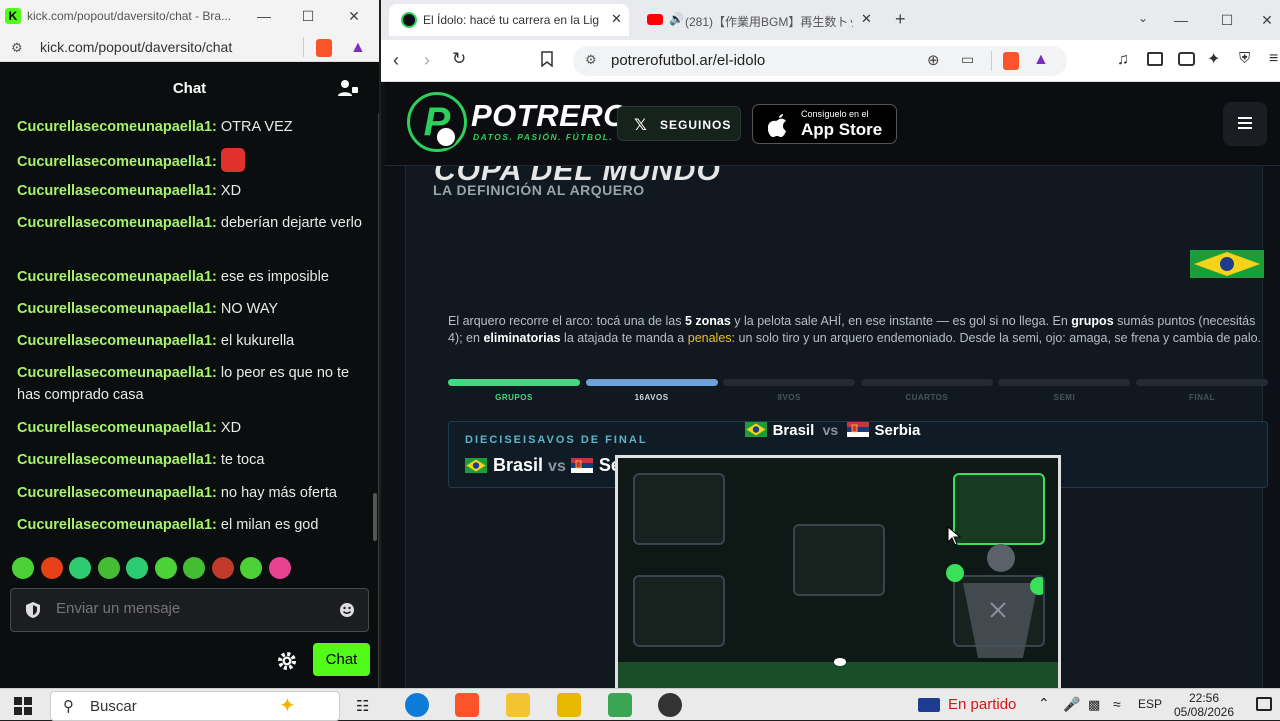  What do you see at coordinates (1213, 59) in the screenshot?
I see `leo-ai-icon: ✦` at bounding box center [1213, 59].